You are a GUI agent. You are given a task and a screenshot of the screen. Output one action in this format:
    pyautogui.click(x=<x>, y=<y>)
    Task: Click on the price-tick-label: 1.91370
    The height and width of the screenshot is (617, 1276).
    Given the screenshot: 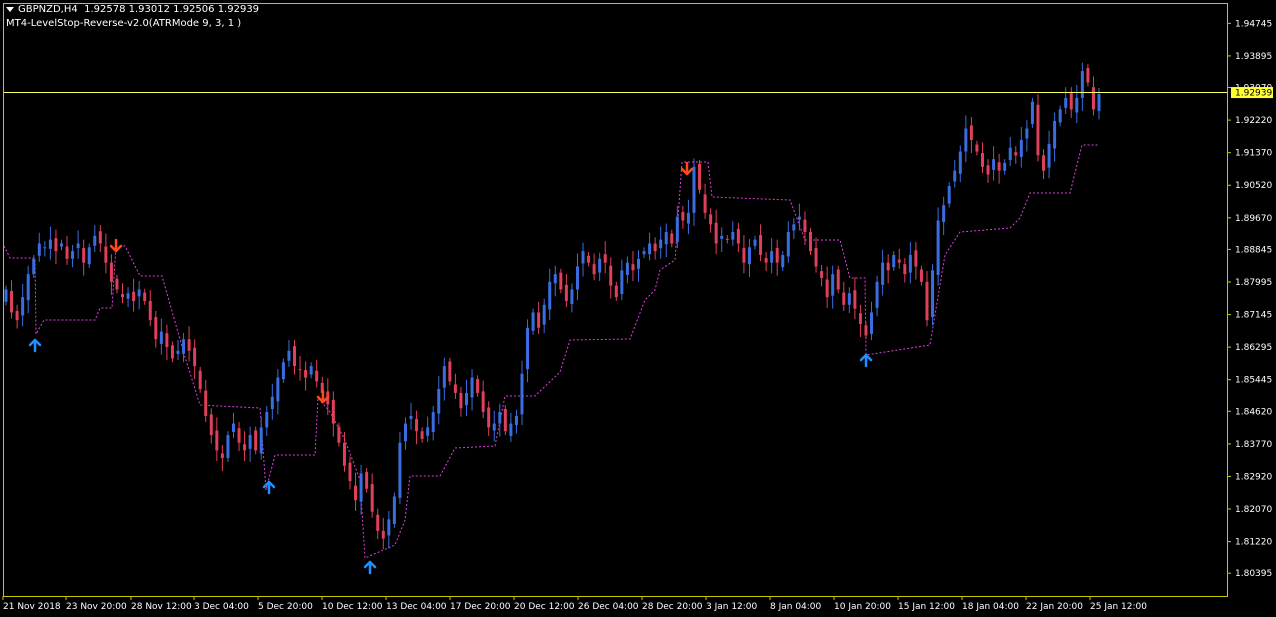 What is the action you would take?
    pyautogui.click(x=1253, y=154)
    